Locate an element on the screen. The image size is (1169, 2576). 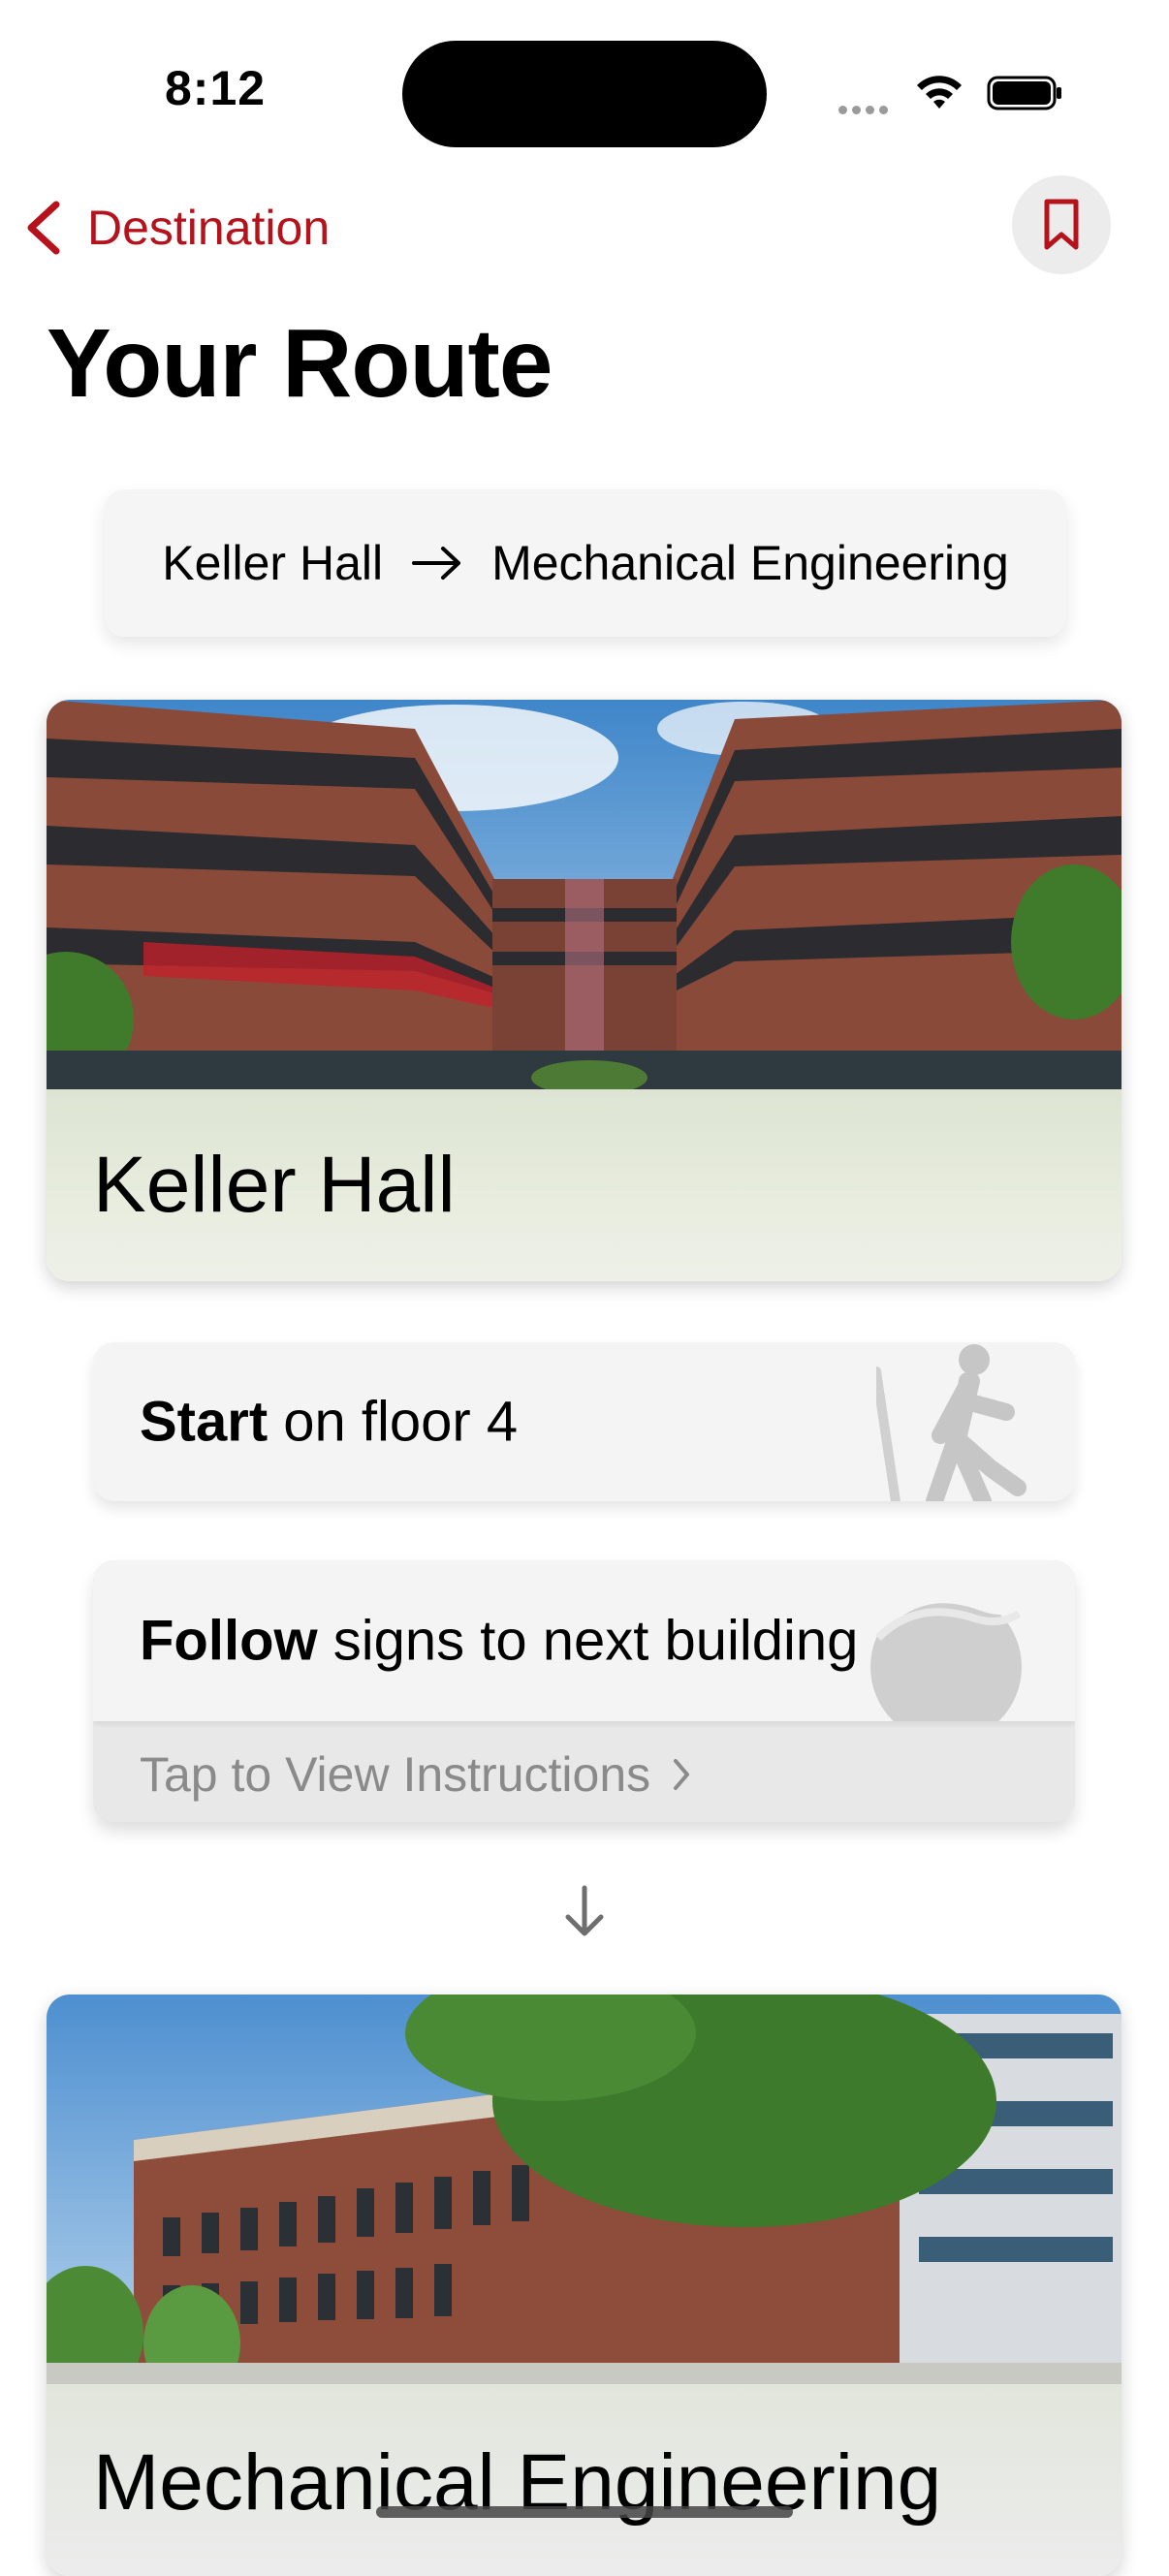
arrow-right-icon is located at coordinates (436, 563).